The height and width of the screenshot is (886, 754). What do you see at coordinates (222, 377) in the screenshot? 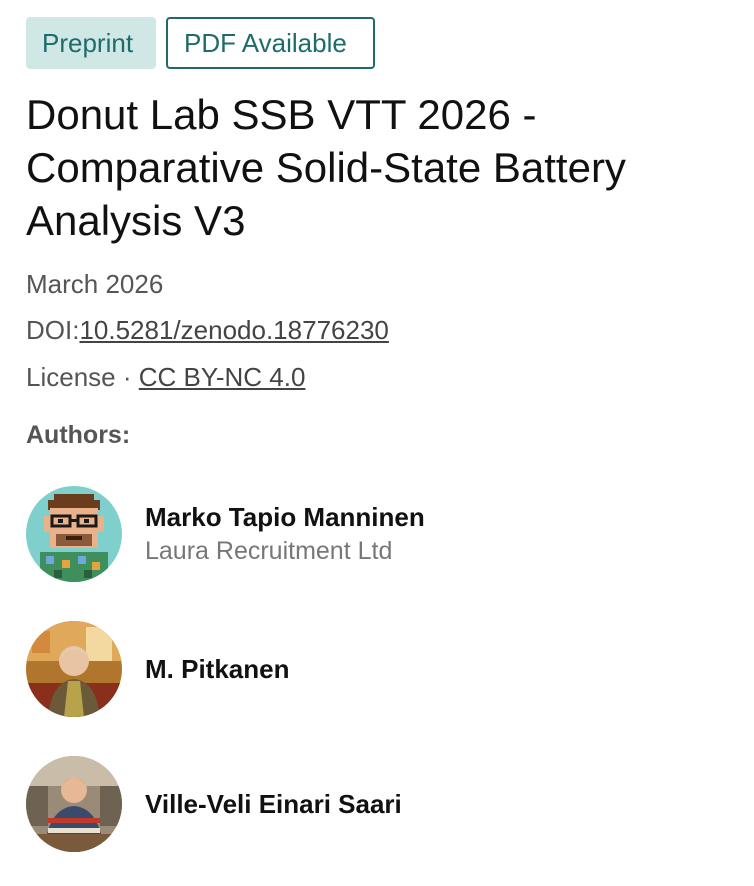
I see `license-link: CC BY-NC 4.0` at bounding box center [222, 377].